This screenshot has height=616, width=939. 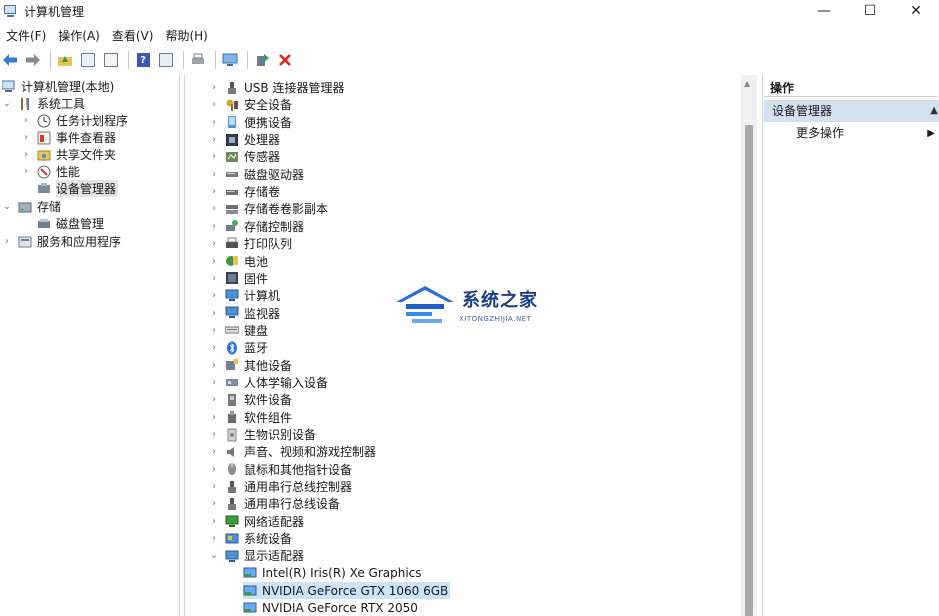 What do you see at coordinates (65, 60) in the screenshot?
I see `up-folder-icon` at bounding box center [65, 60].